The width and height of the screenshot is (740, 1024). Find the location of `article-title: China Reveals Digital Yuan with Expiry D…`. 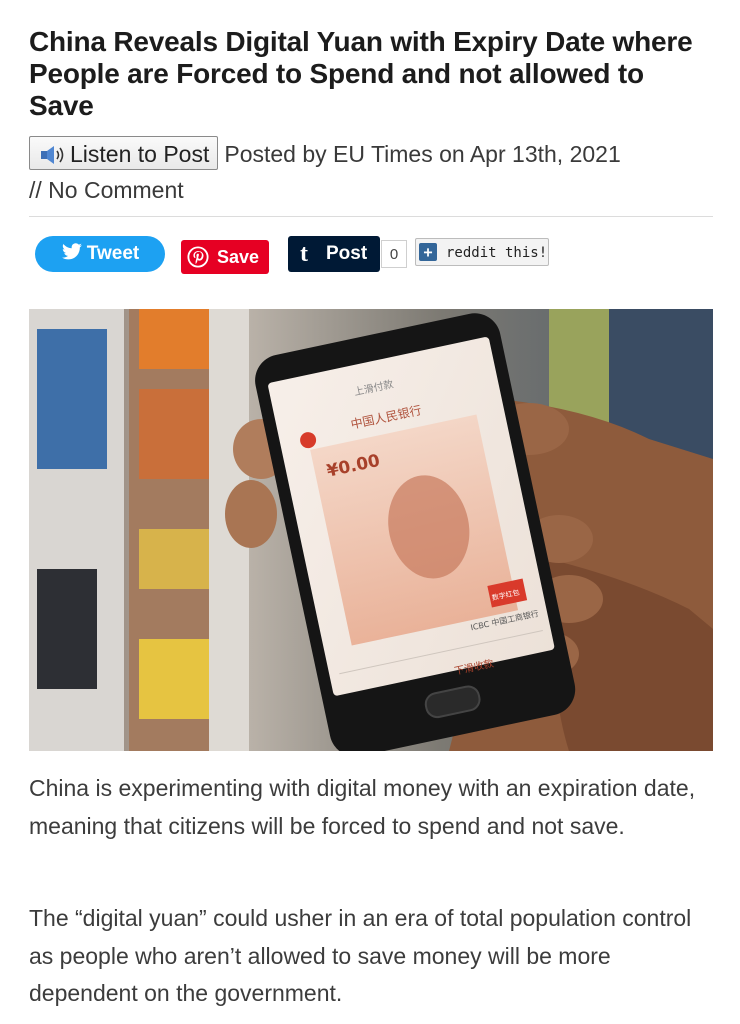

article-title: China Reveals Digital Yuan with Expiry D… is located at coordinates (361, 73).